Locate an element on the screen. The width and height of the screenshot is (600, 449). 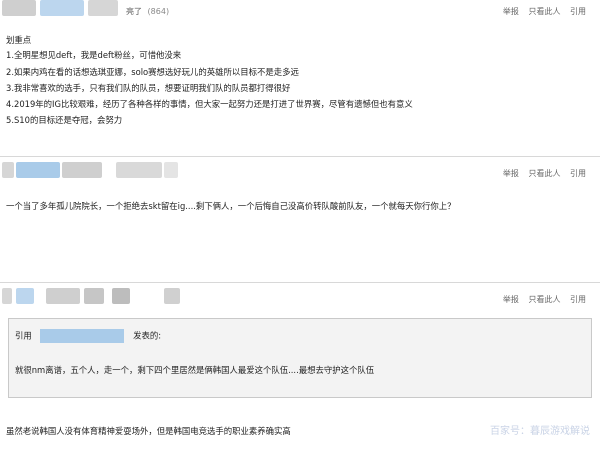
quote-header: 引用 发表的: is located at coordinates (88, 336).